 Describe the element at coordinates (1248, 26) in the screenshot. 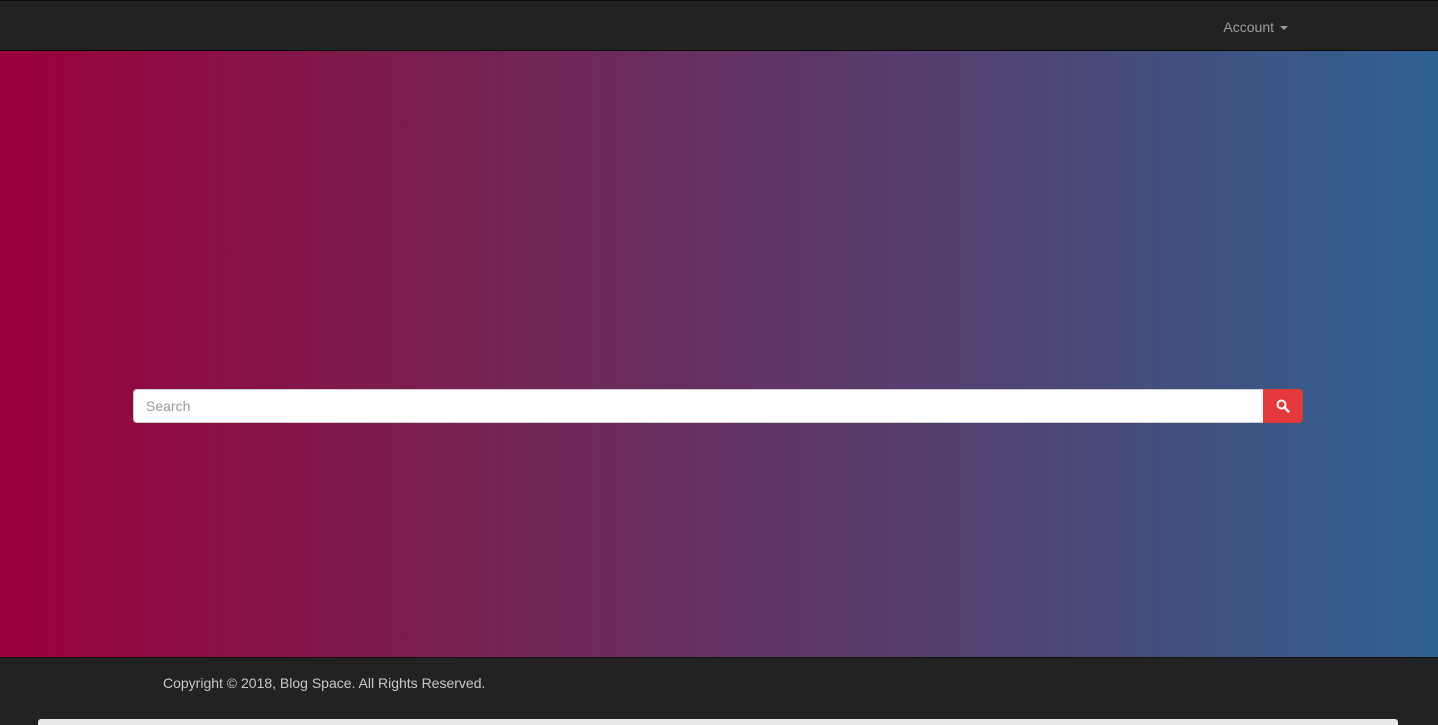

I see `account-label: Account` at that location.